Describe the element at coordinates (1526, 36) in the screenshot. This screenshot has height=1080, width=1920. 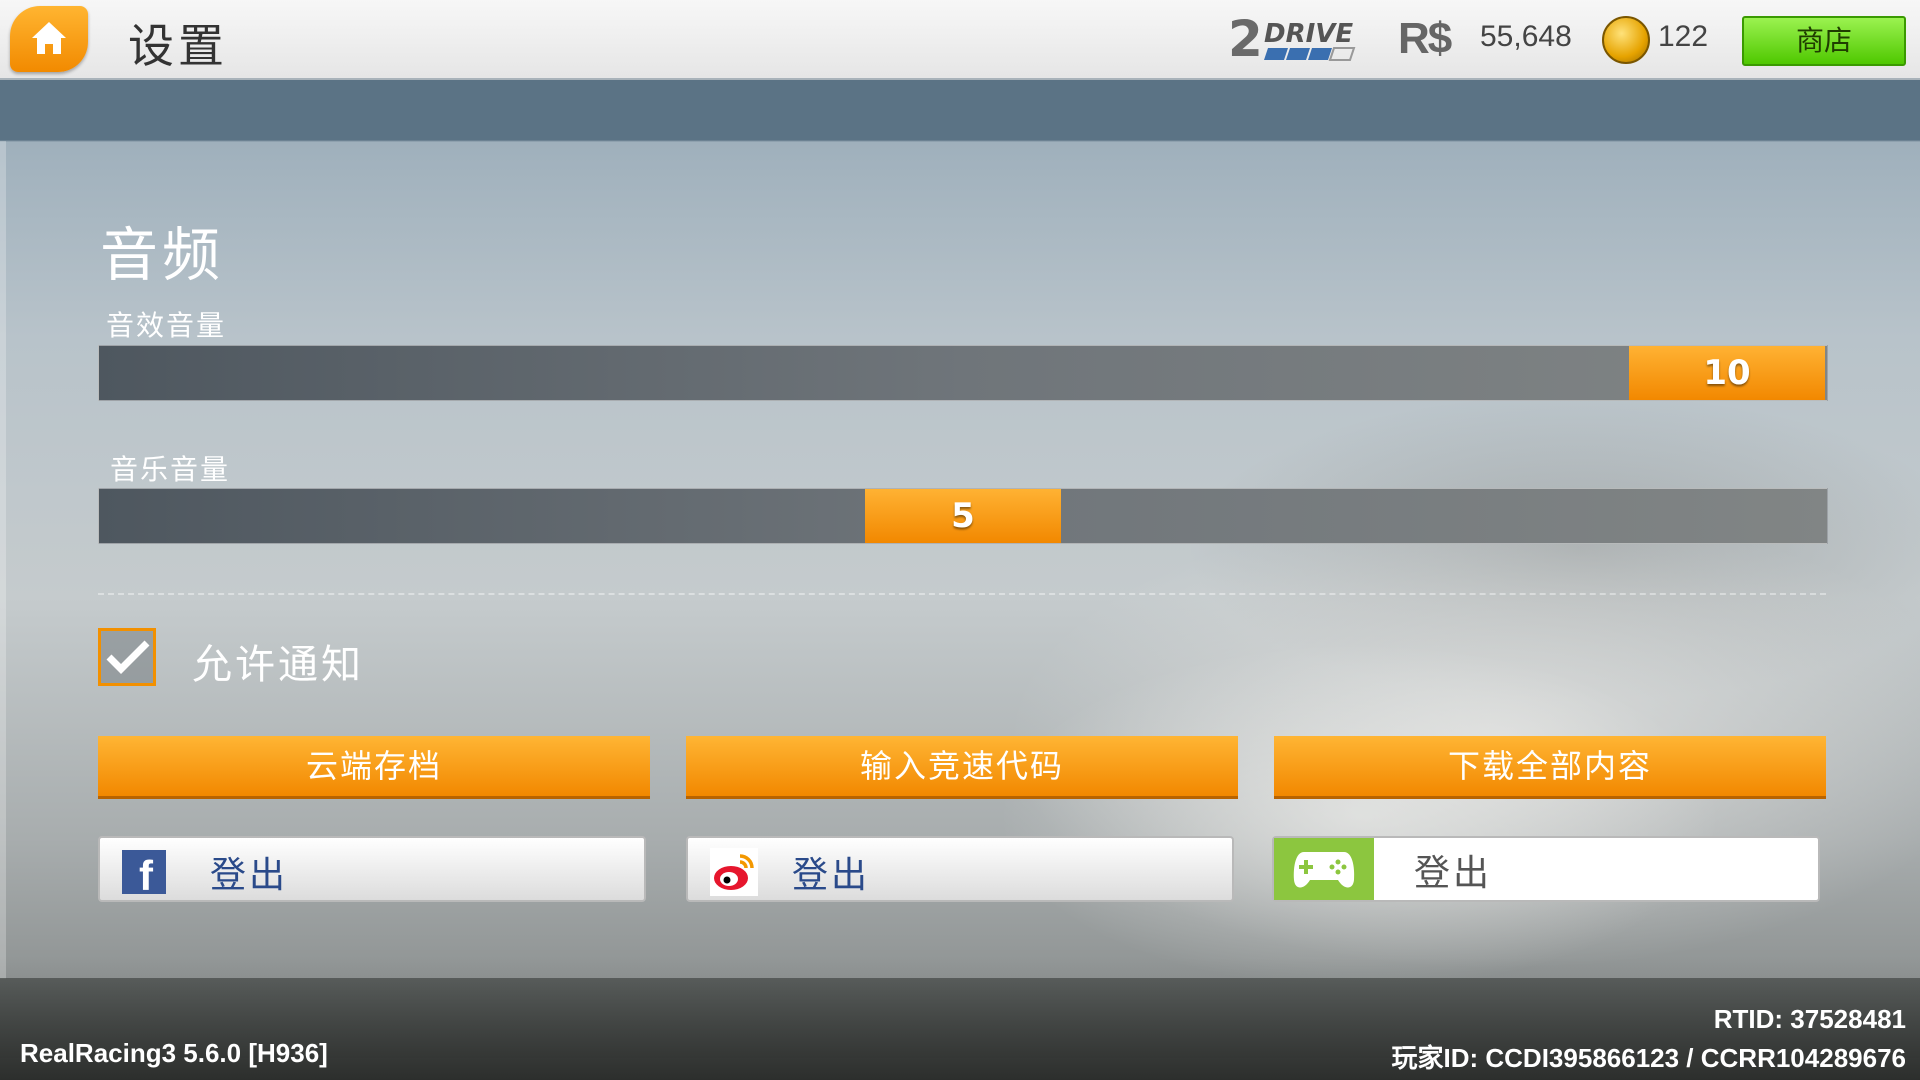
I see `cash-value: 55,648` at that location.